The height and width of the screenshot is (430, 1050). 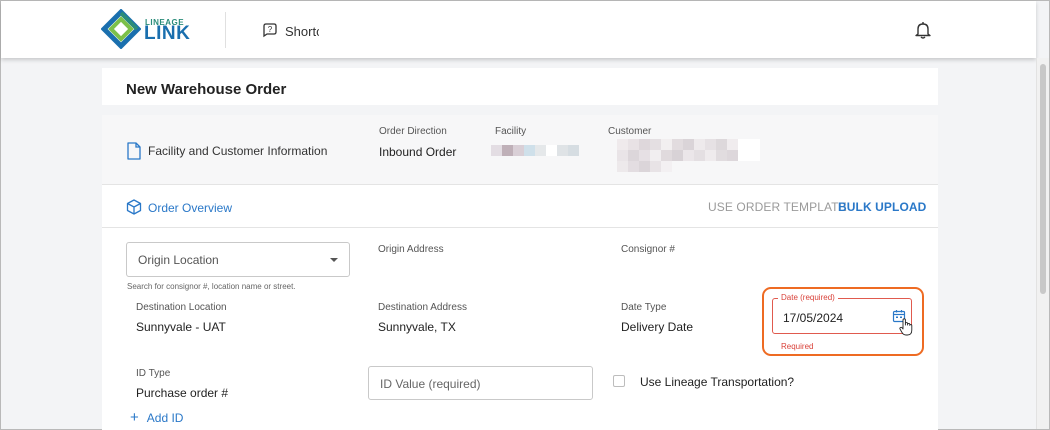 I want to click on destination-location-value: Sunnyvale - UAT, so click(x=181, y=327).